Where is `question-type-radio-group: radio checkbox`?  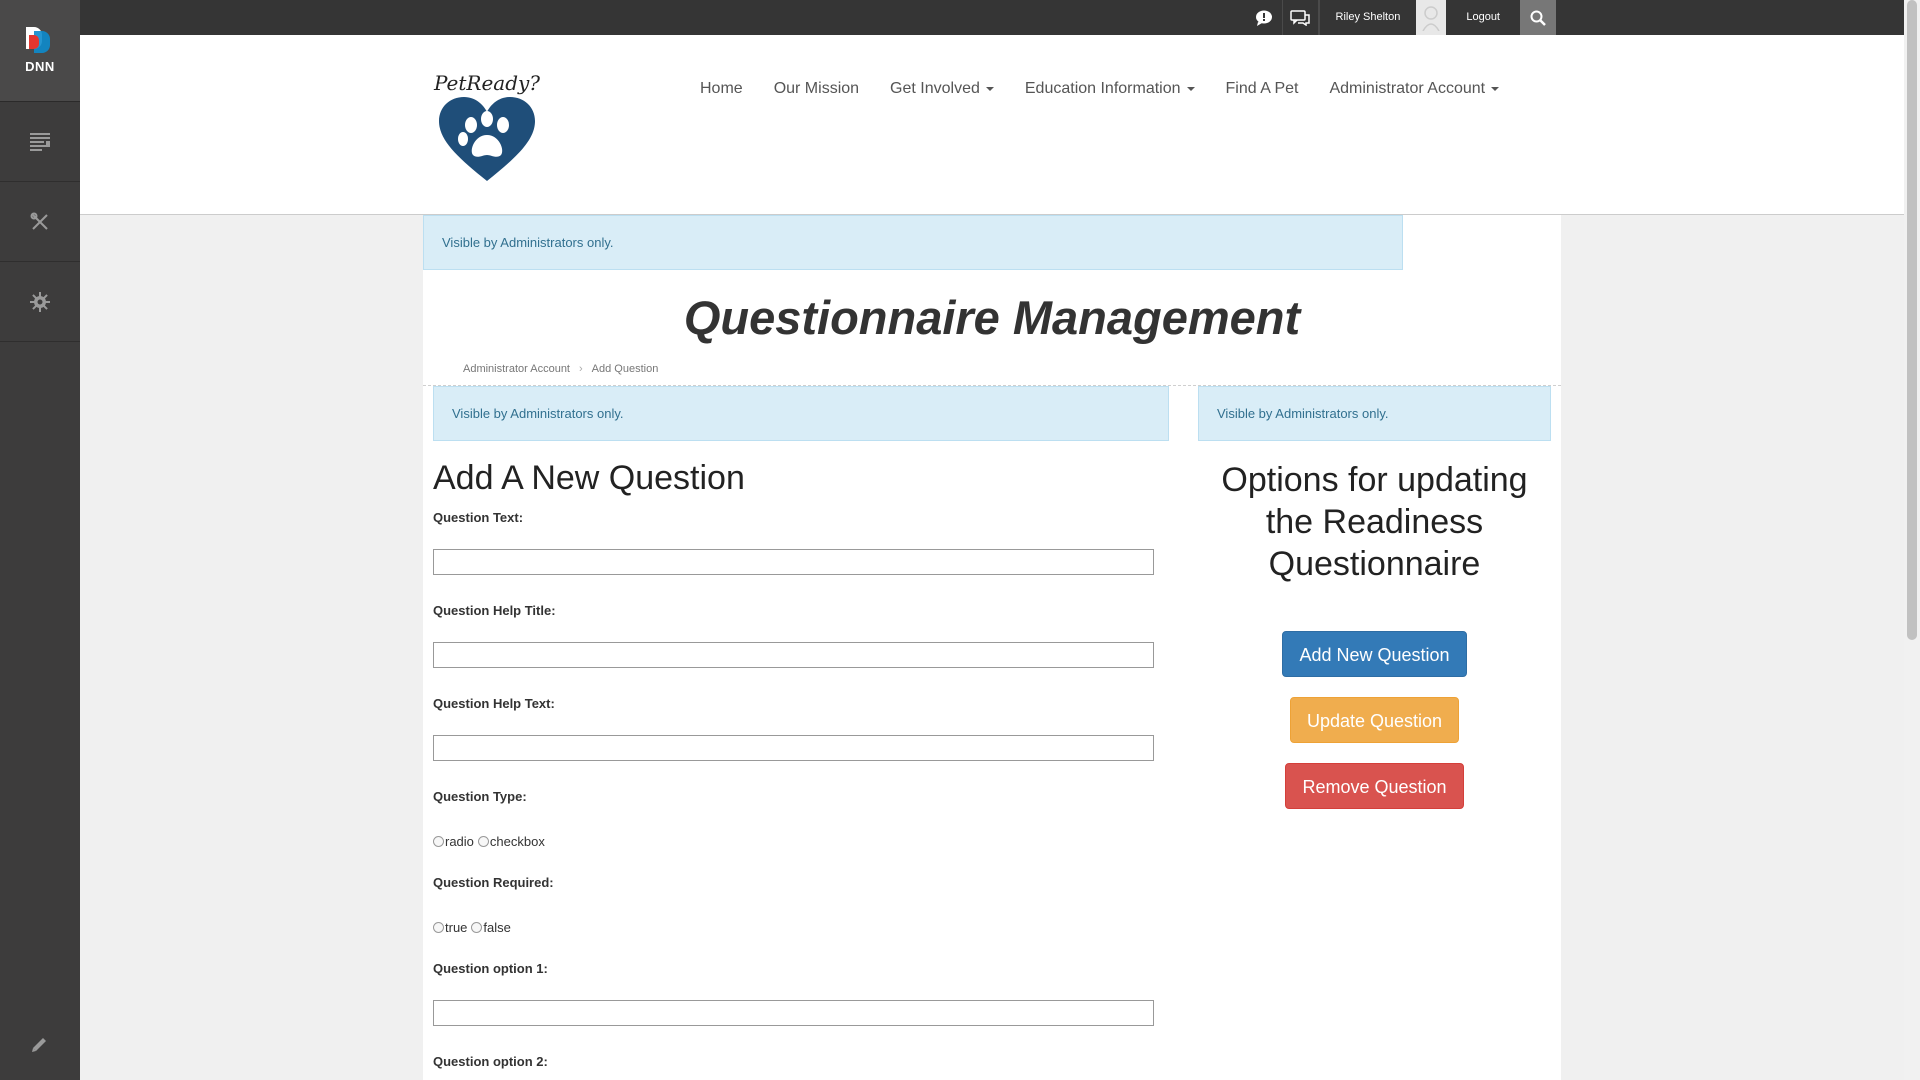
question-type-radio-group: radio checkbox is located at coordinates (798, 841).